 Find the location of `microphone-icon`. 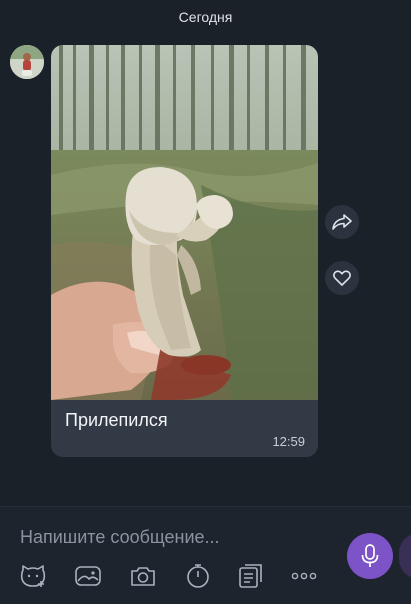

microphone-icon is located at coordinates (370, 555).